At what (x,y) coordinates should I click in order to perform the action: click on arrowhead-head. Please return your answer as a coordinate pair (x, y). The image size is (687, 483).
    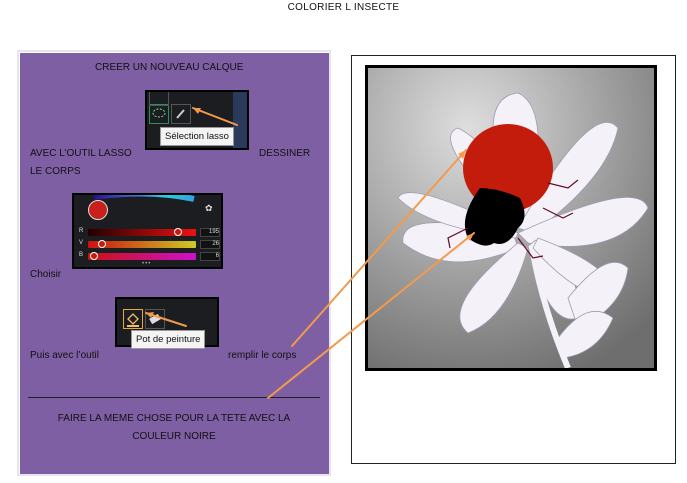
    Looking at the image, I should click on (470, 237).